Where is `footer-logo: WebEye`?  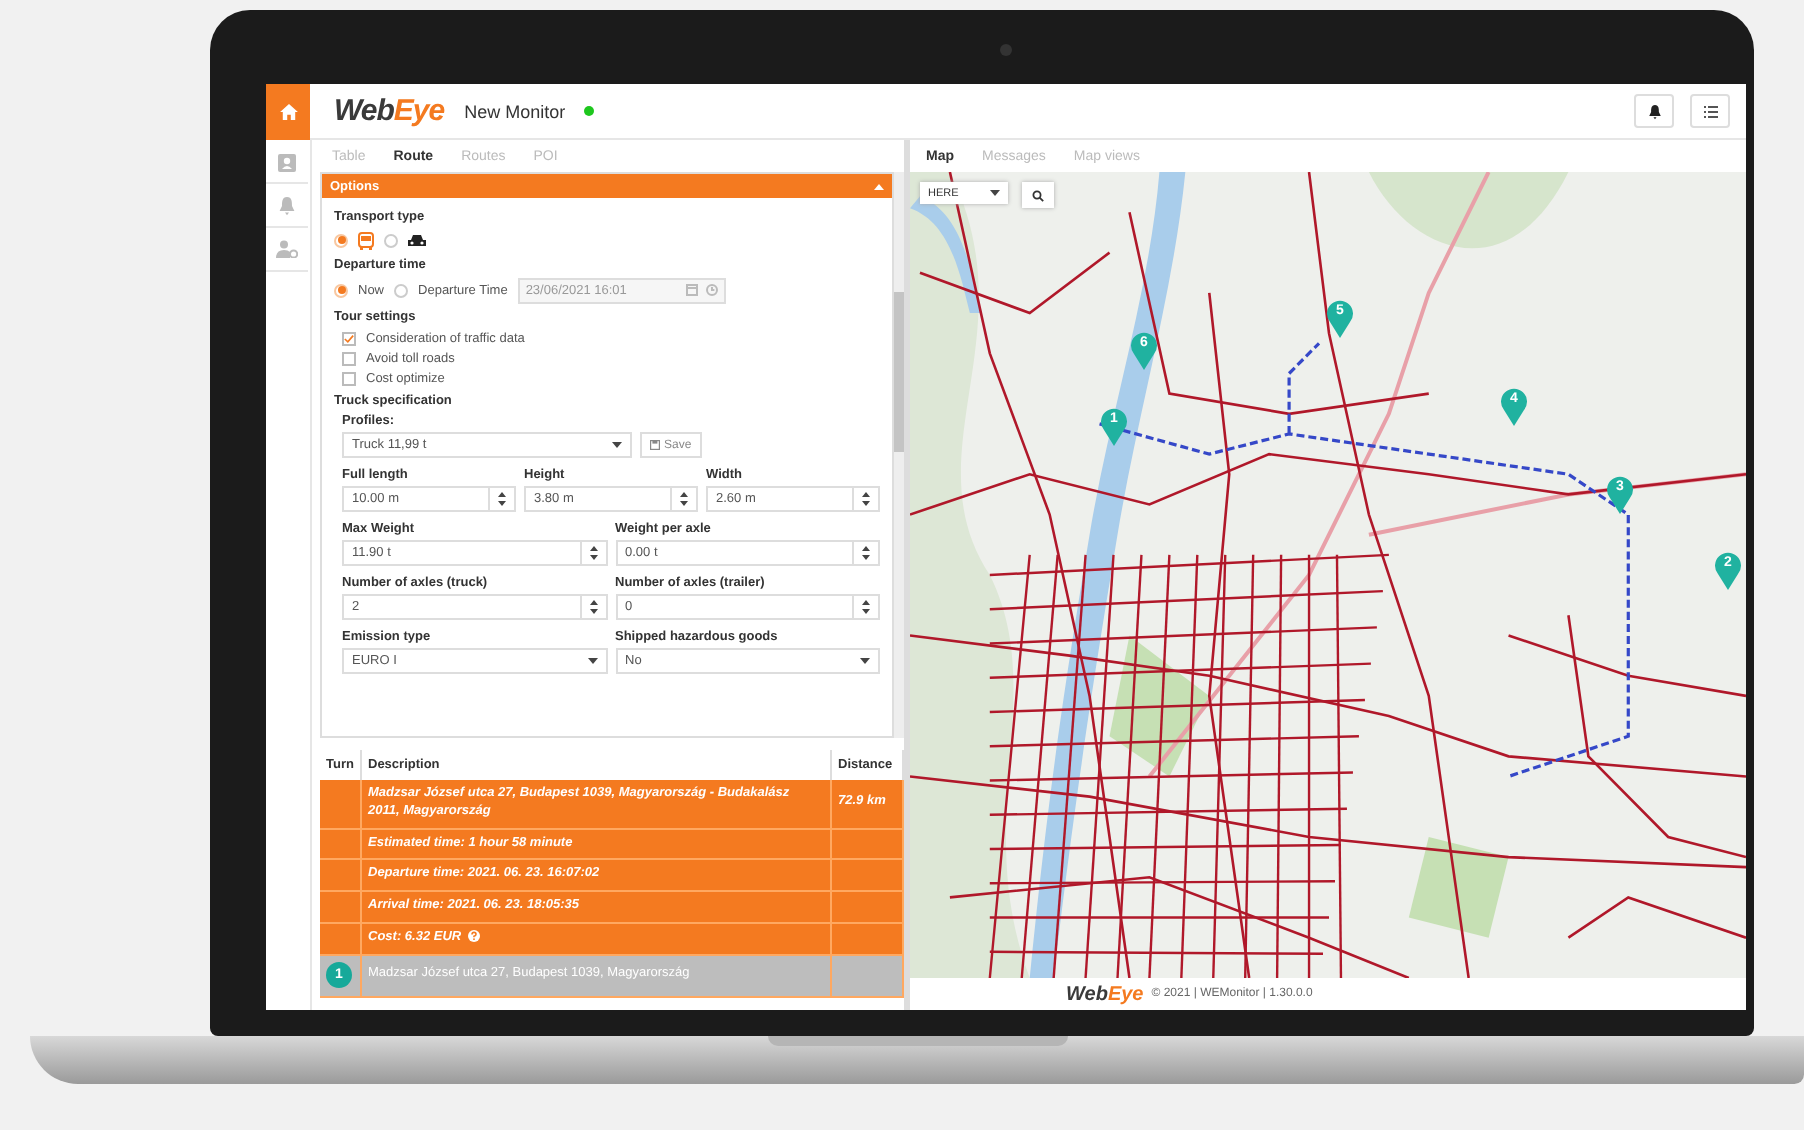 footer-logo: WebEye is located at coordinates (1105, 994).